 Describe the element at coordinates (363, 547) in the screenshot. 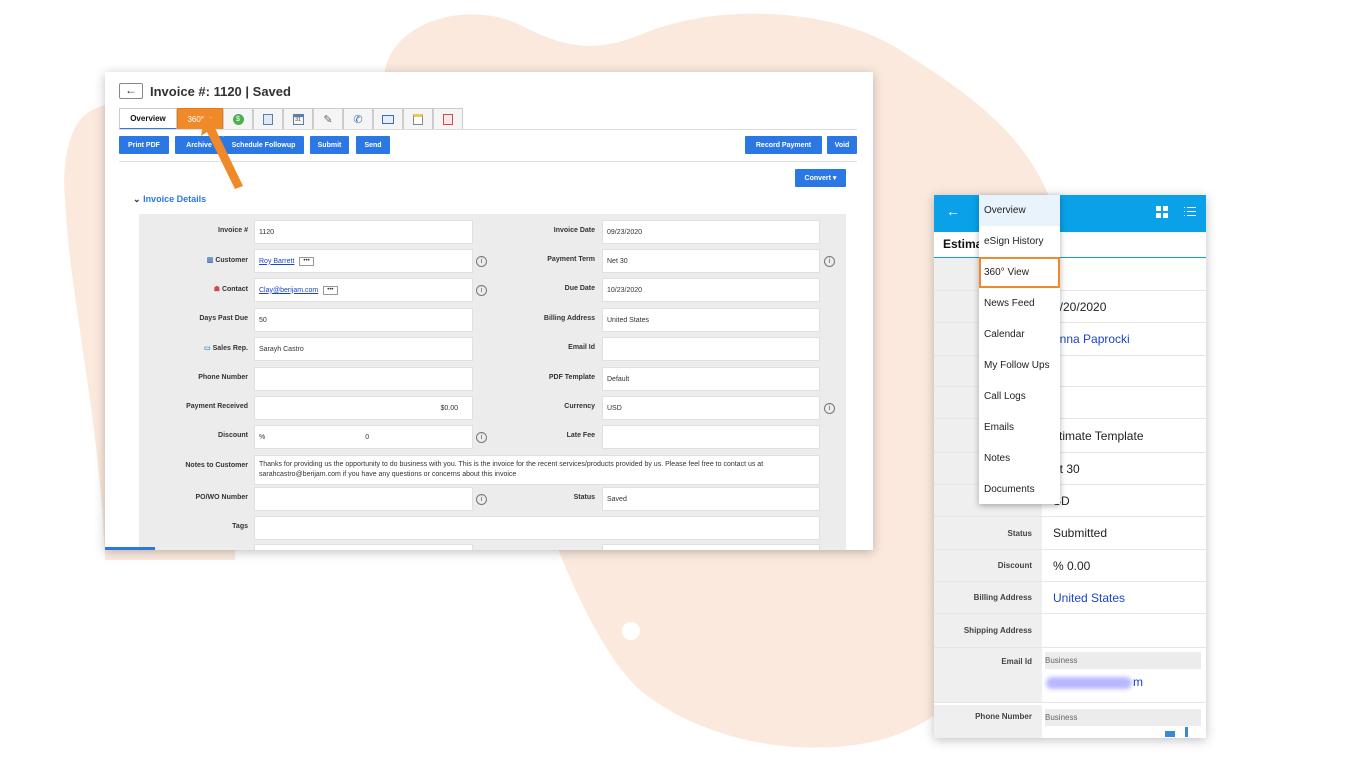

I see `extra-field-left` at that location.